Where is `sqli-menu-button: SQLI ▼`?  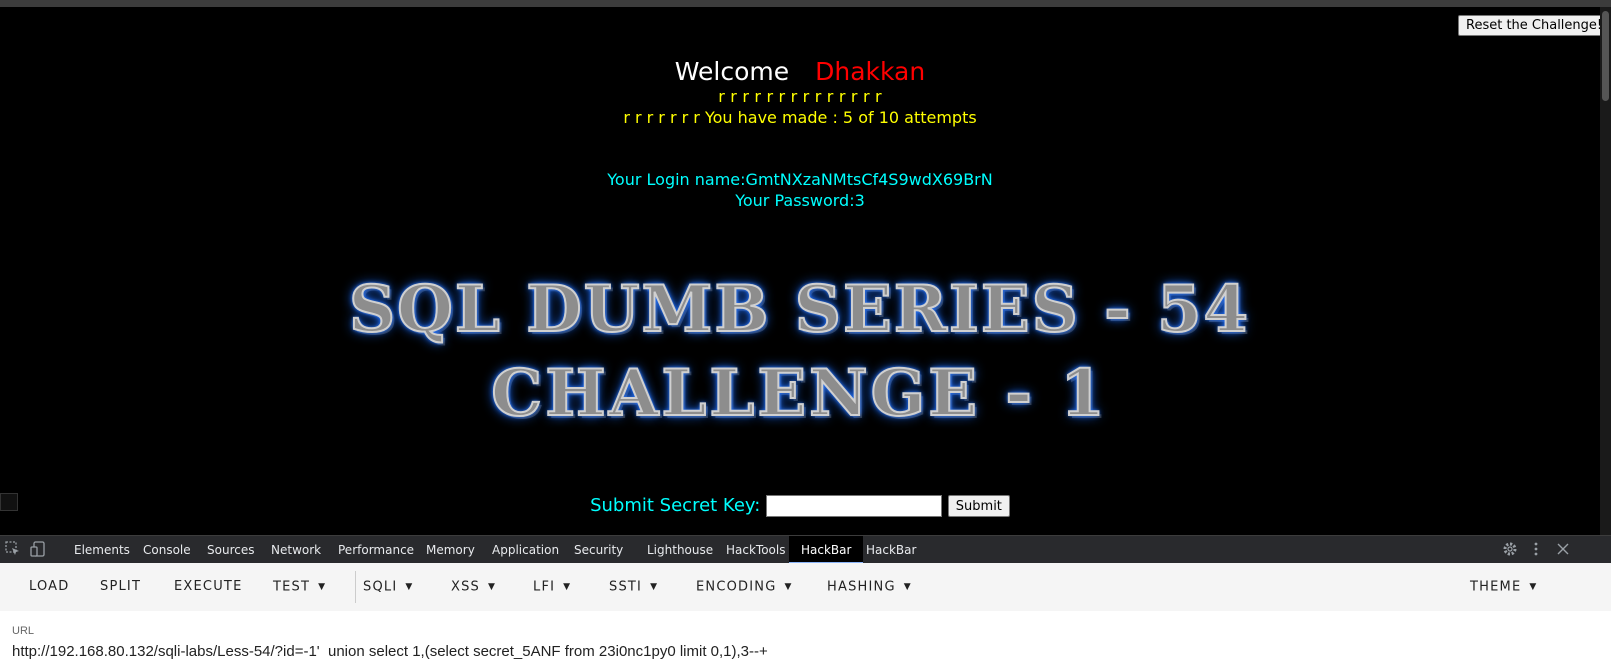 sqli-menu-button: SQLI ▼ is located at coordinates (388, 587).